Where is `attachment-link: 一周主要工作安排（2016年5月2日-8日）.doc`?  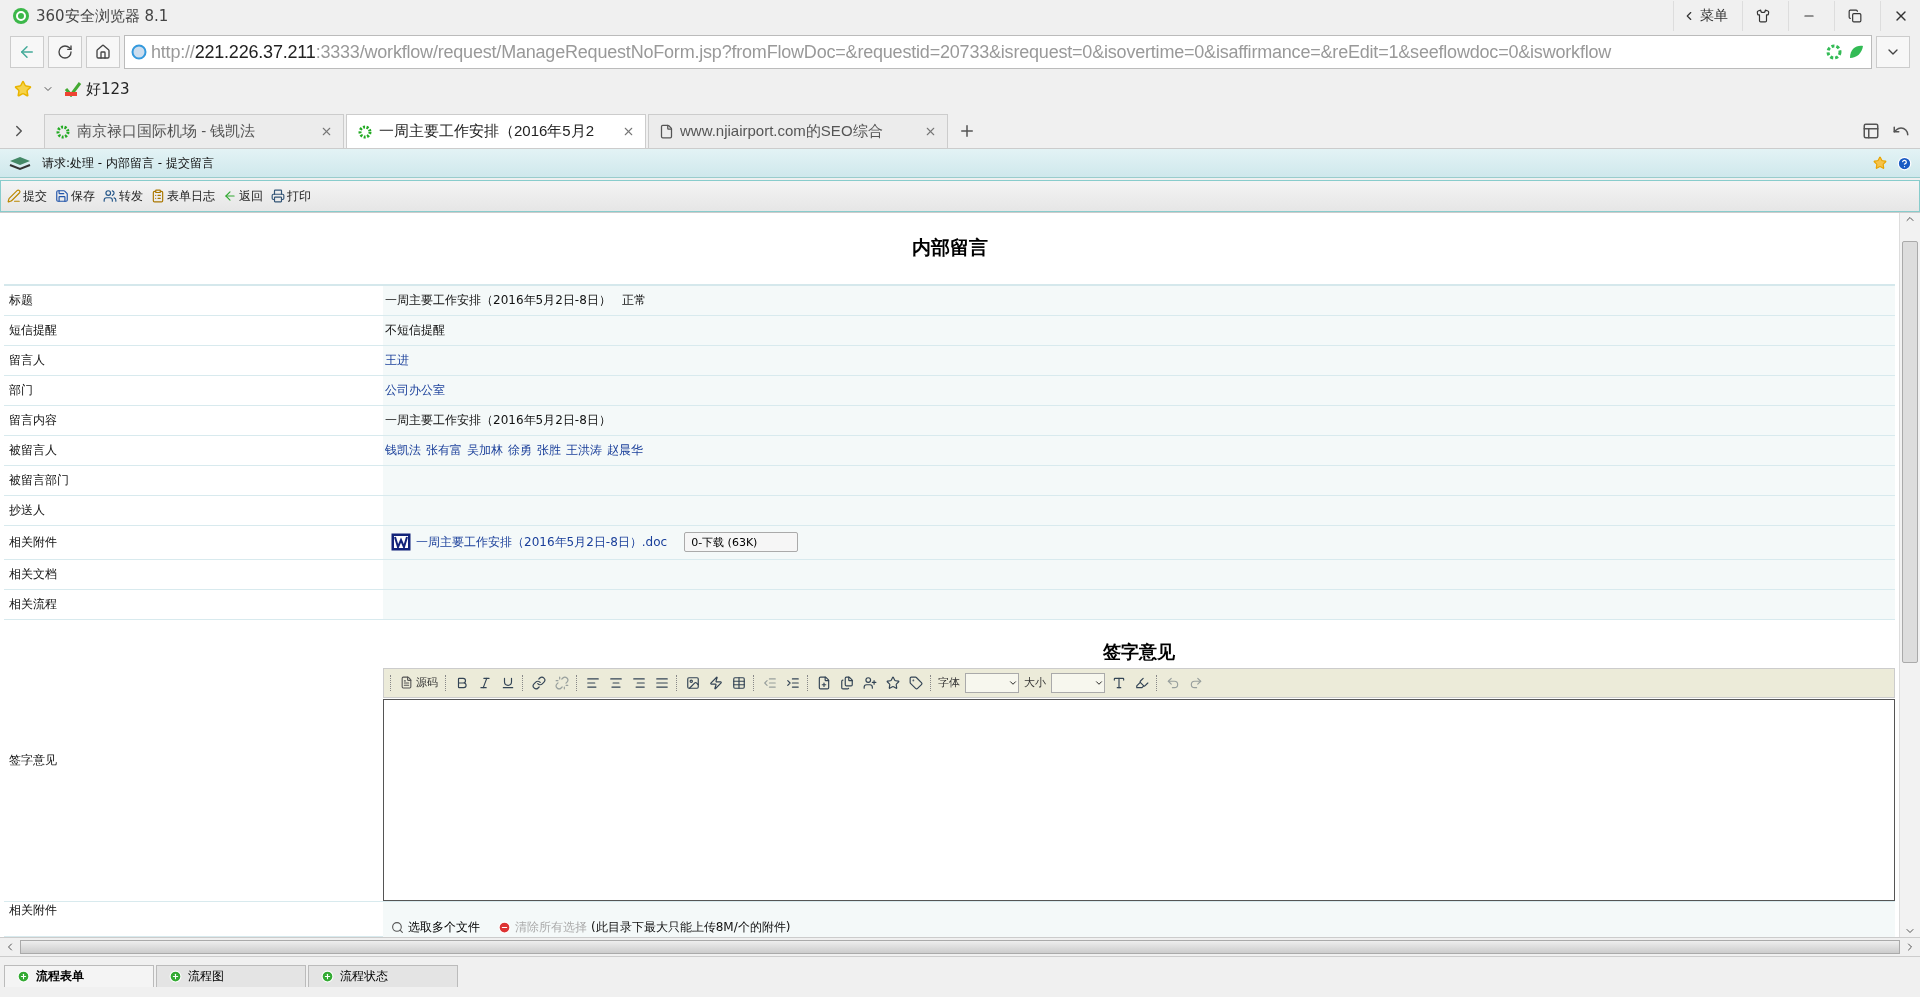
attachment-link: 一周主要工作安排（2016年5月2日-8日）.doc is located at coordinates (542, 542).